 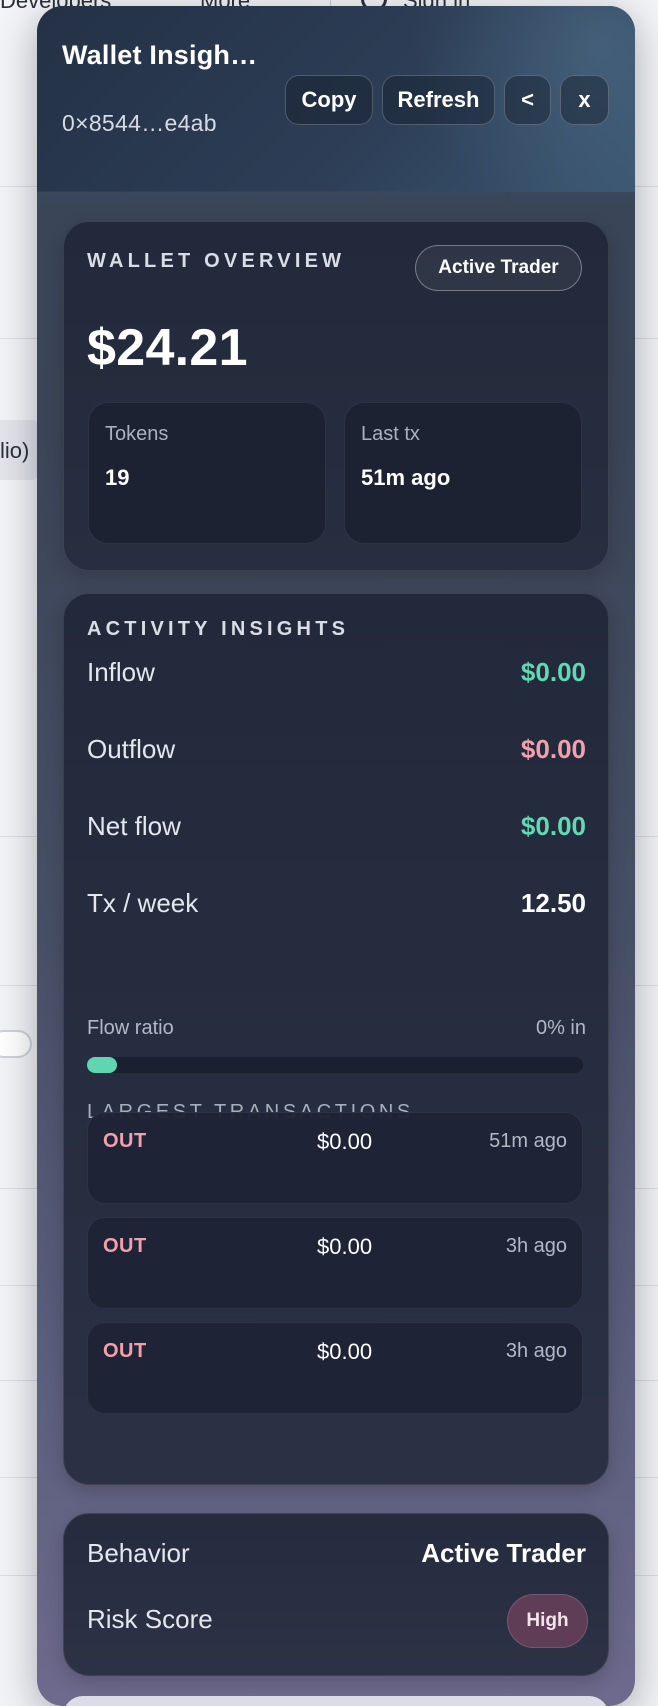 I want to click on bg-pill-text: lio), so click(x=15, y=450).